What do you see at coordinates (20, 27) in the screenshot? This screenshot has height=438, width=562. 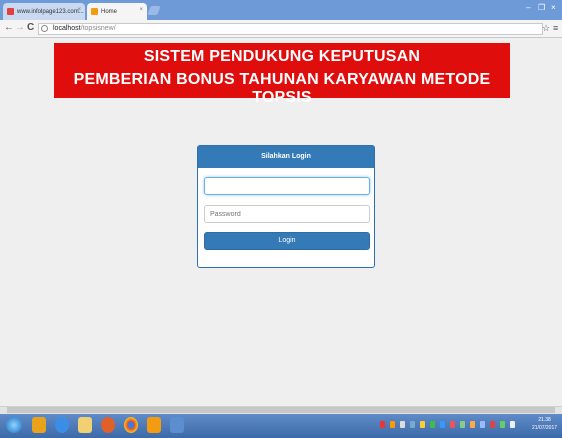 I see `forward-arrow-icon: →` at bounding box center [20, 27].